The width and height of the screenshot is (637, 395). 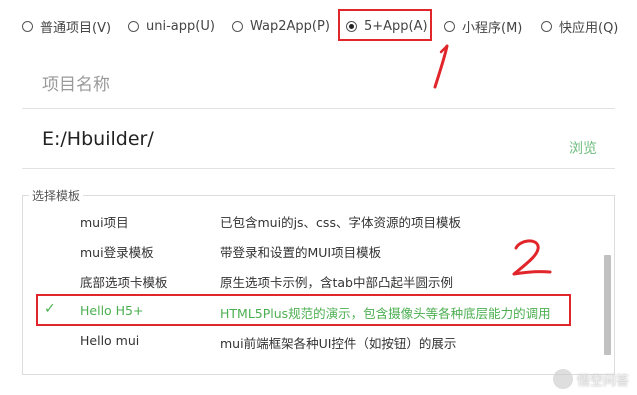 I want to click on template-row: mui项目 已包含mui的js、css、字体资源的项目模板, so click(x=313, y=220).